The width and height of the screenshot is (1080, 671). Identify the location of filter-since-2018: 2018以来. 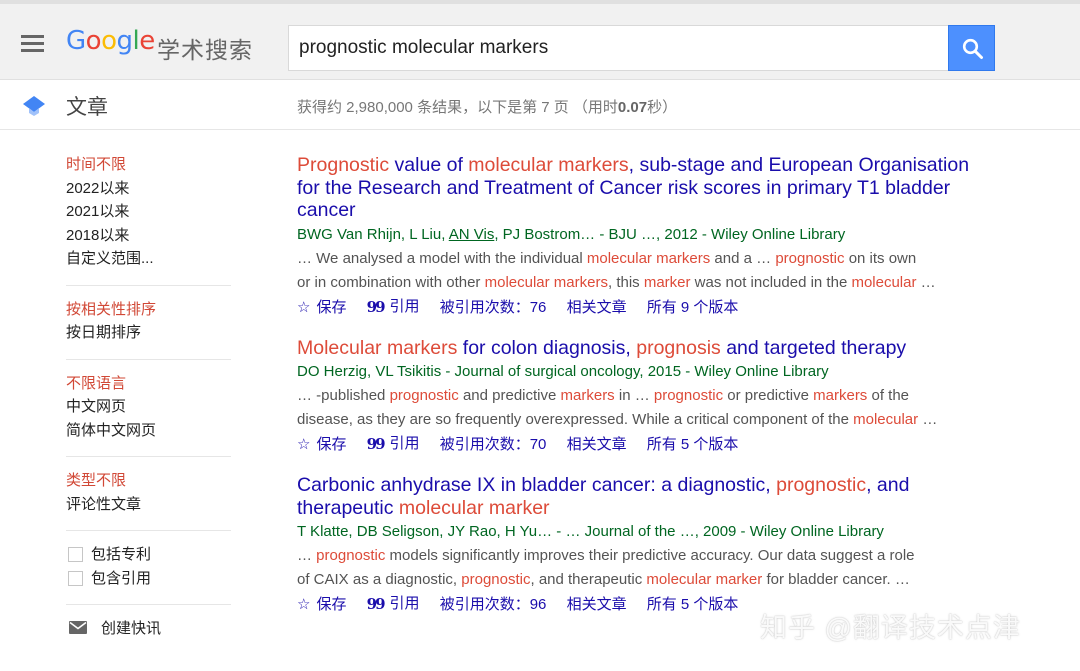
(148, 236).